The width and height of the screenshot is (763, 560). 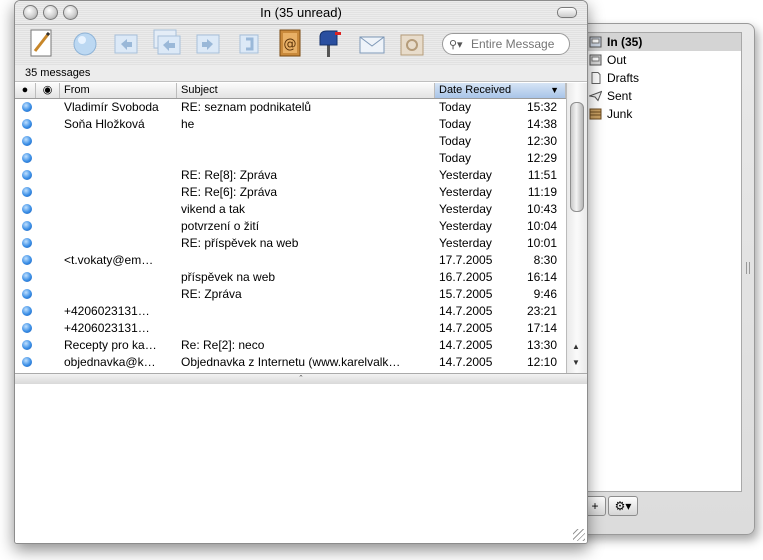 What do you see at coordinates (663, 114) in the screenshot?
I see `mailbox-item-junk: Junk` at bounding box center [663, 114].